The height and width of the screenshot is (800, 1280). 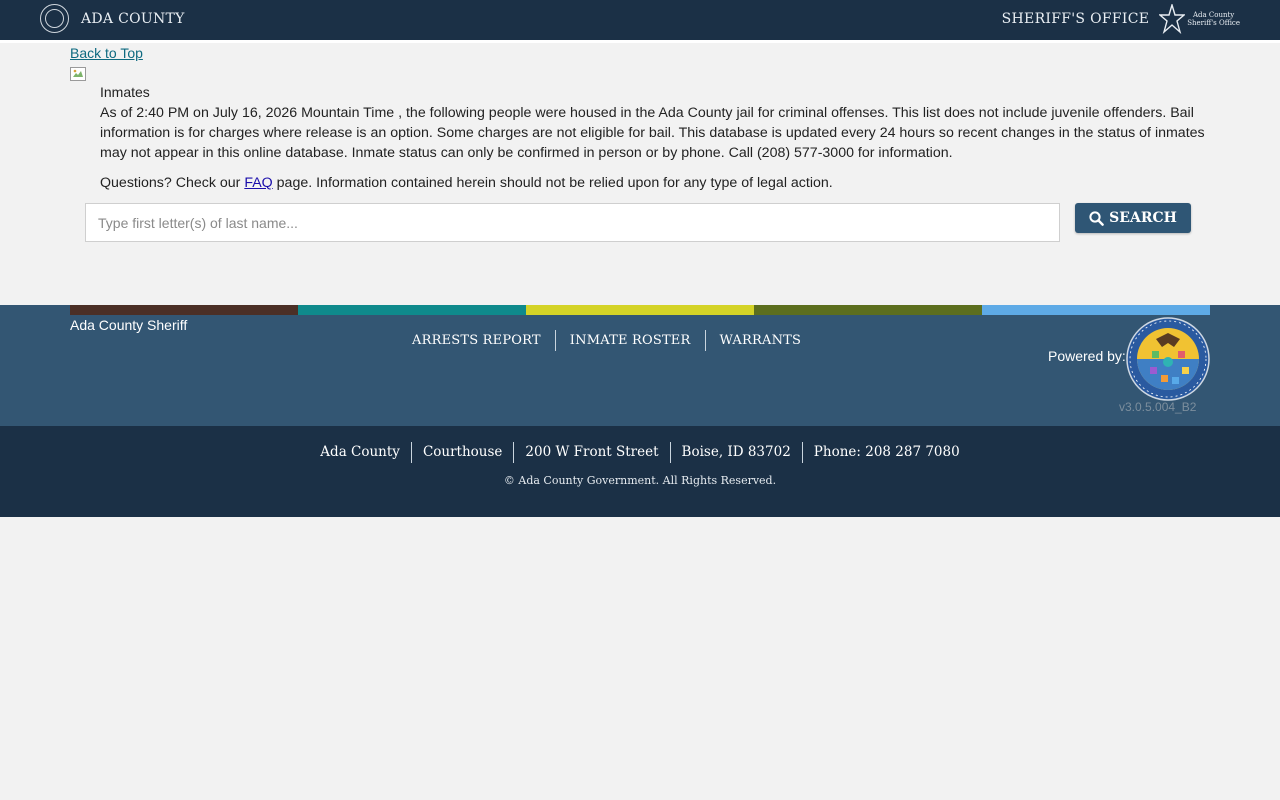 I want to click on footer-link-warrants: WARRANTS, so click(x=761, y=340).